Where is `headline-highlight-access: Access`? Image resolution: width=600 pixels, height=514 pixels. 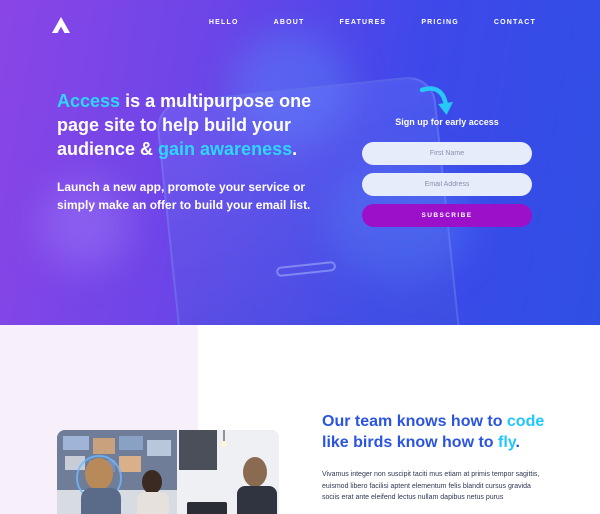
headline-highlight-access: Access is located at coordinates (89, 101).